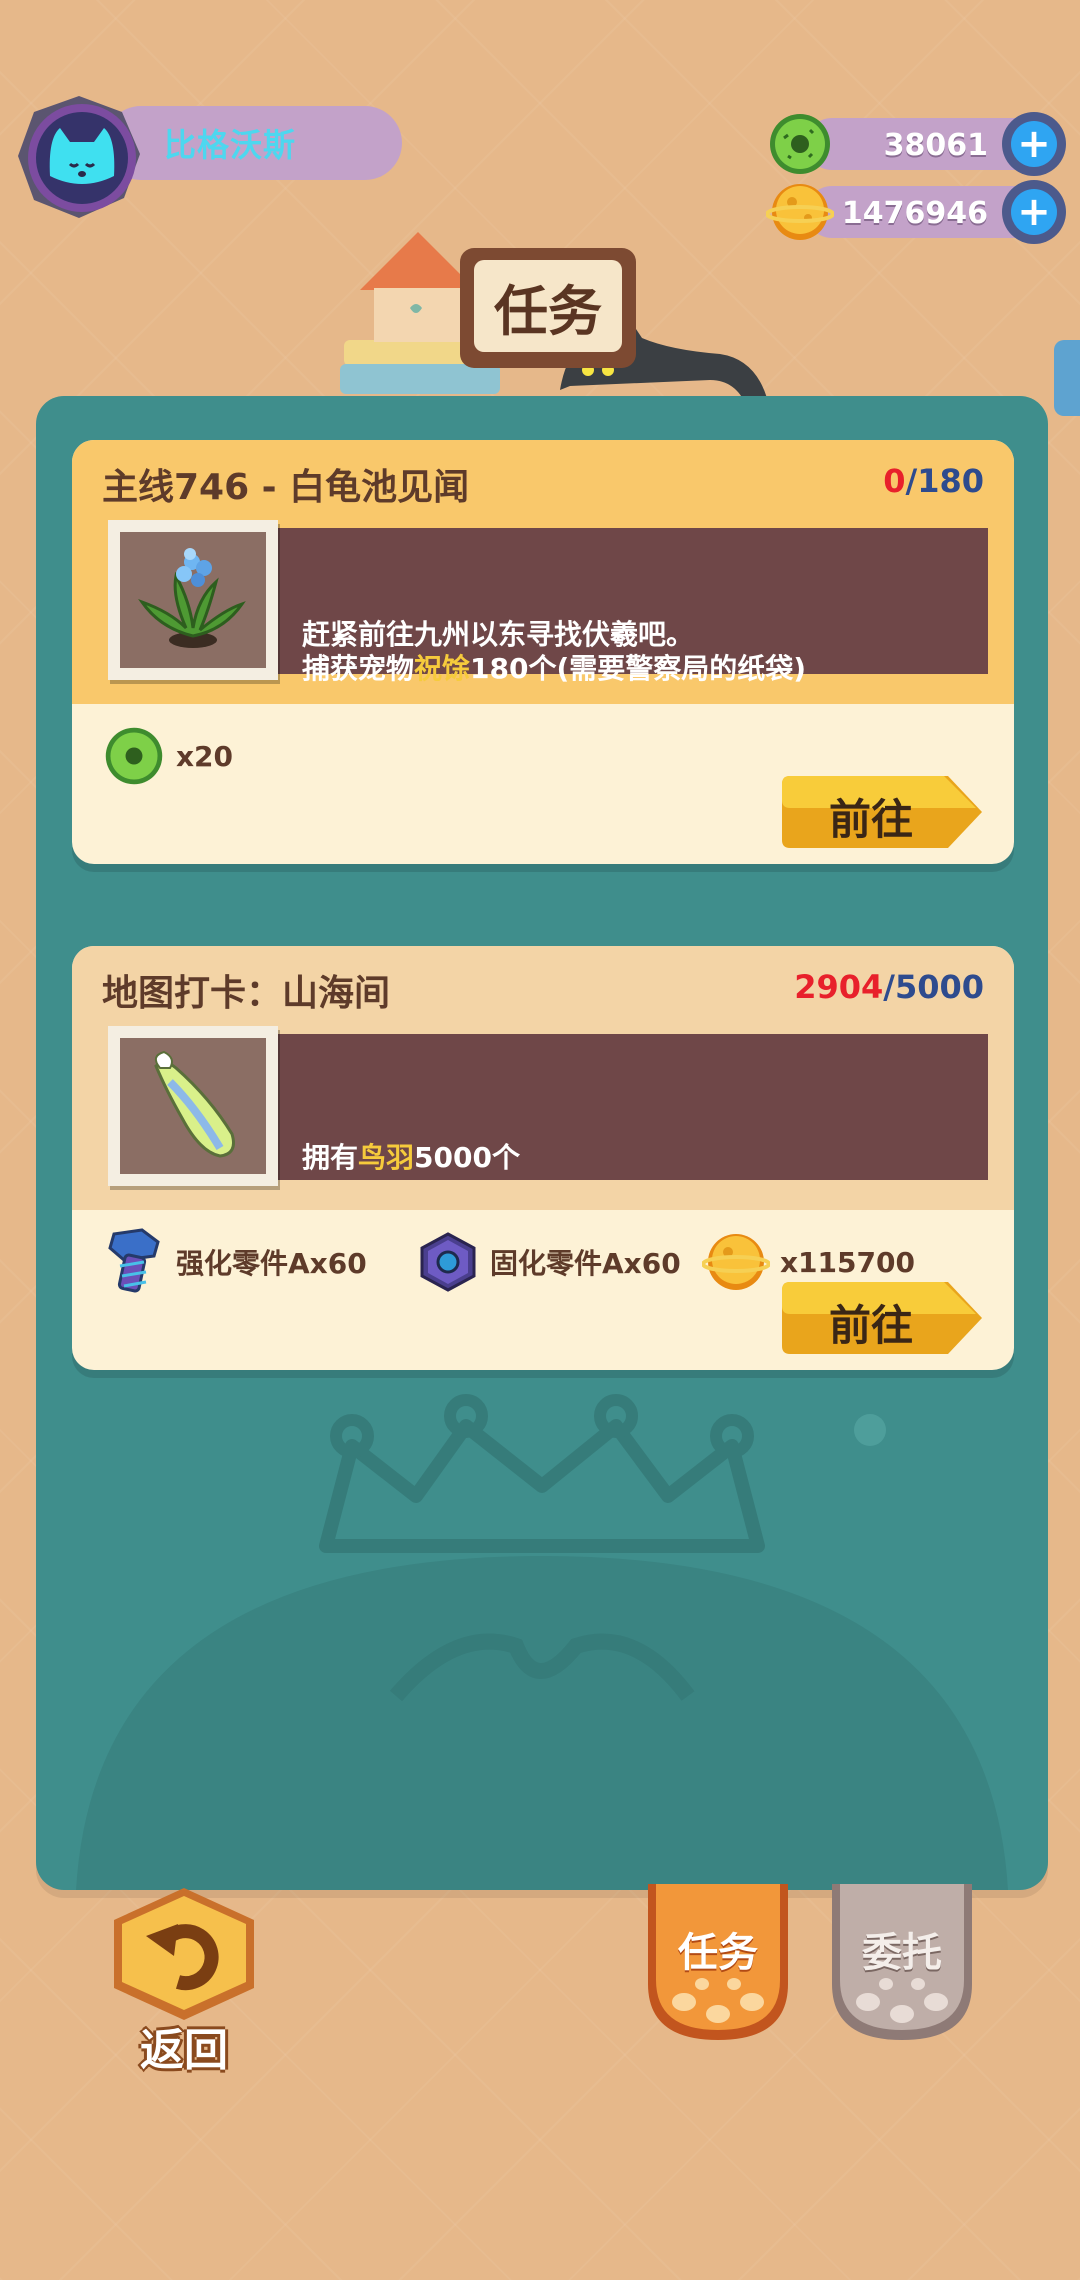  What do you see at coordinates (184, 2050) in the screenshot?
I see `back-button-label: 返回` at bounding box center [184, 2050].